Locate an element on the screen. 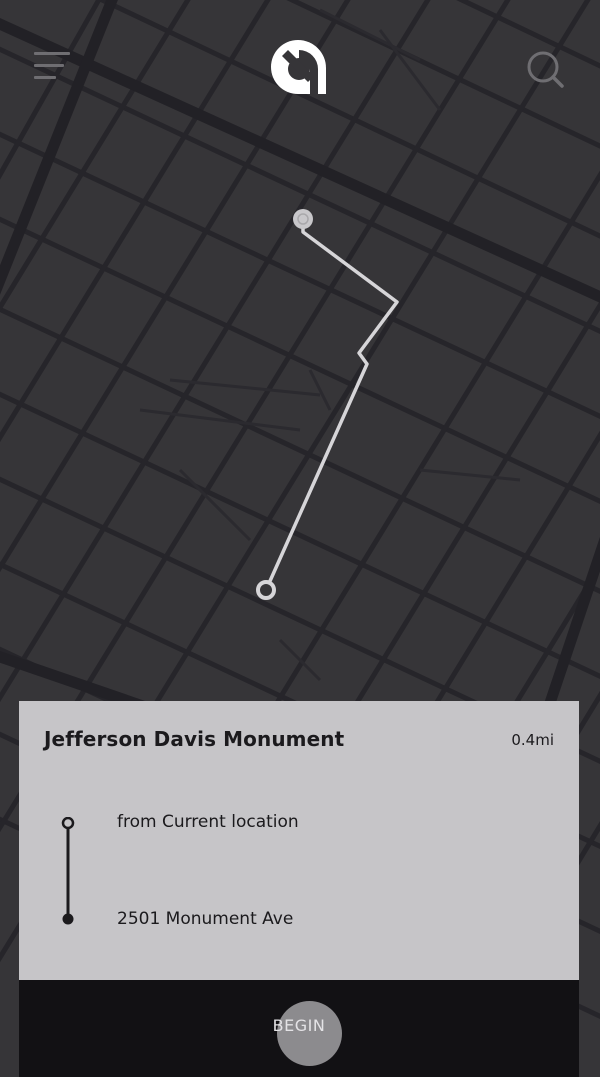 The image size is (600, 1077). hamburger-menu-icon is located at coordinates (52, 66).